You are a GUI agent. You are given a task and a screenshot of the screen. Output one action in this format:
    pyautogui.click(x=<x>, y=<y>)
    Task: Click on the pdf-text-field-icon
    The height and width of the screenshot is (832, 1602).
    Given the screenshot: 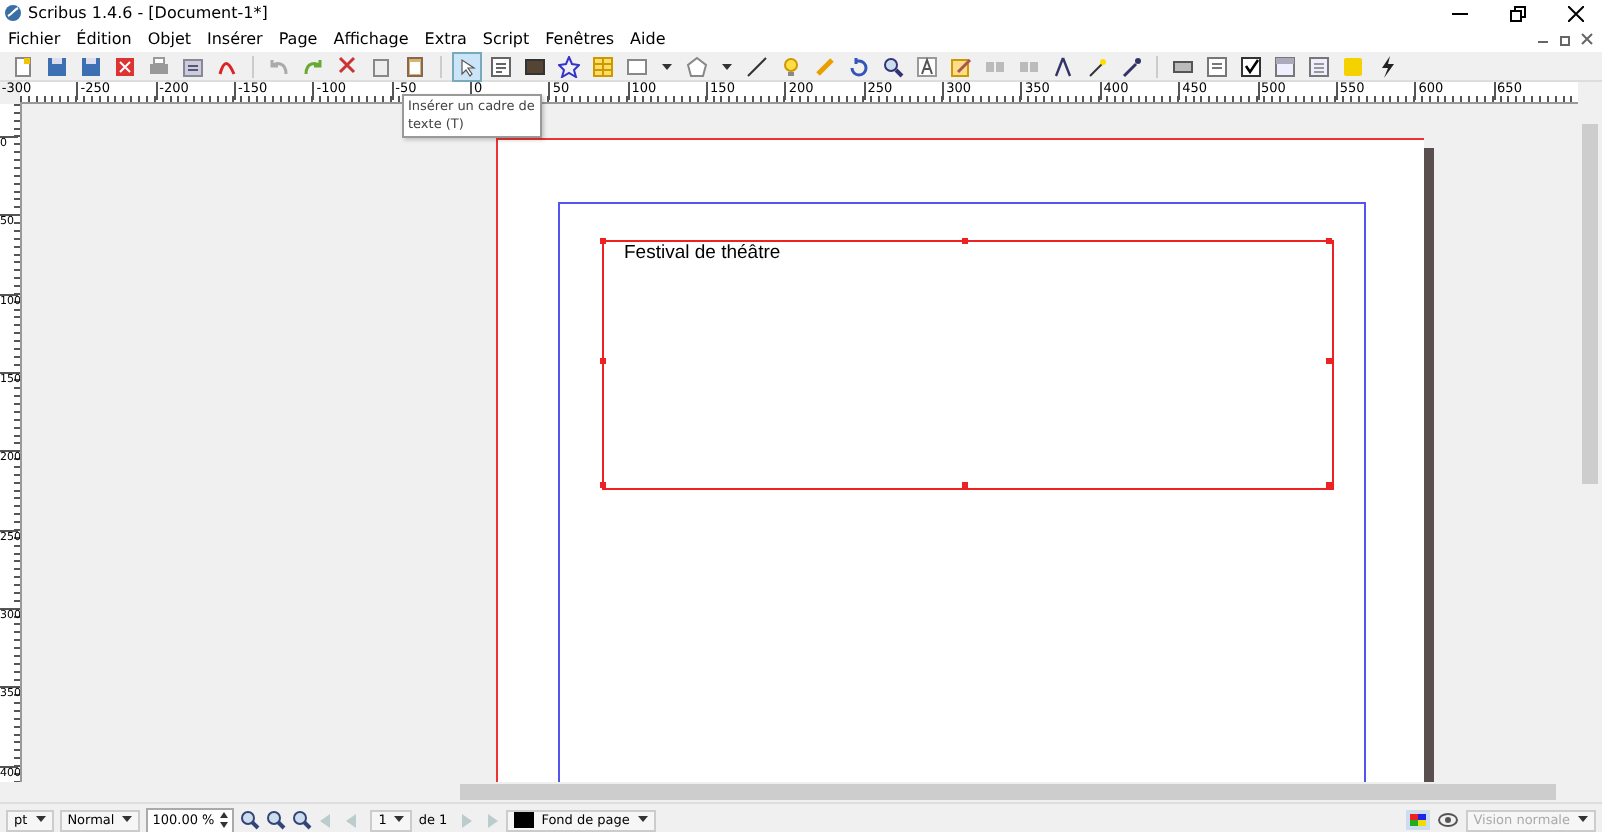 What is the action you would take?
    pyautogui.click(x=1217, y=66)
    